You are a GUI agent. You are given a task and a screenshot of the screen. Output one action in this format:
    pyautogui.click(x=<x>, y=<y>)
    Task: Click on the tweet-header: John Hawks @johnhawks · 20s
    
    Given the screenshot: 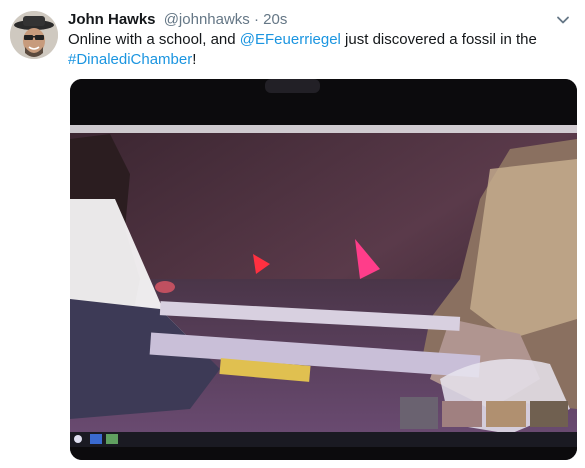 What is the action you would take?
    pyautogui.click(x=177, y=20)
    